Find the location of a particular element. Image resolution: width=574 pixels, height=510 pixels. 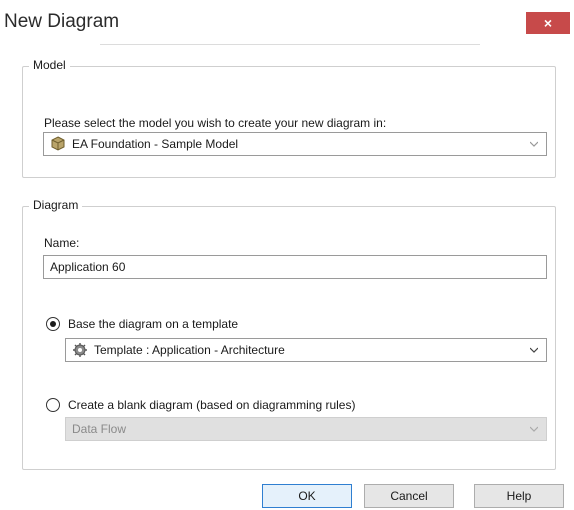

name-label: Name: is located at coordinates (62, 243).